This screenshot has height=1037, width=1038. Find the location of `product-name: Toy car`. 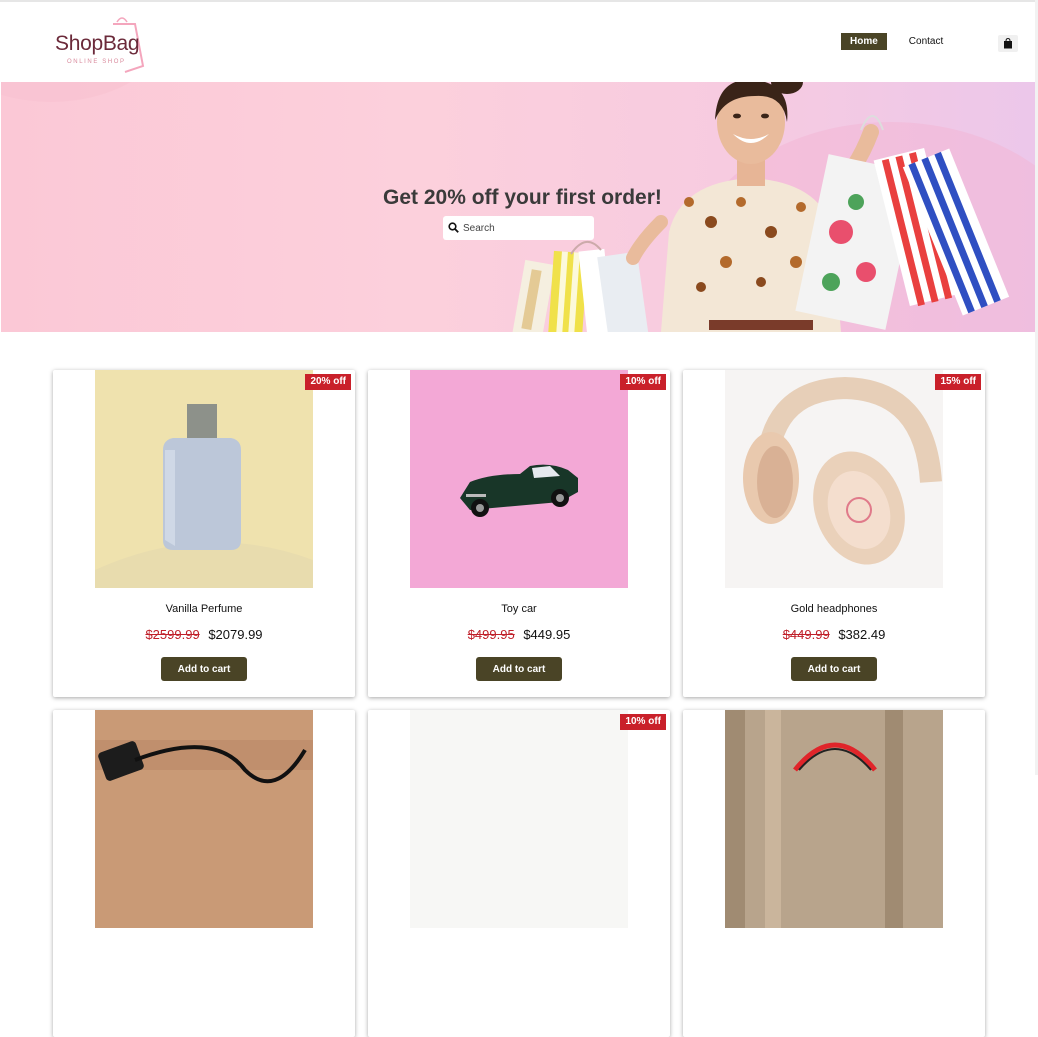

product-name: Toy car is located at coordinates (519, 609).